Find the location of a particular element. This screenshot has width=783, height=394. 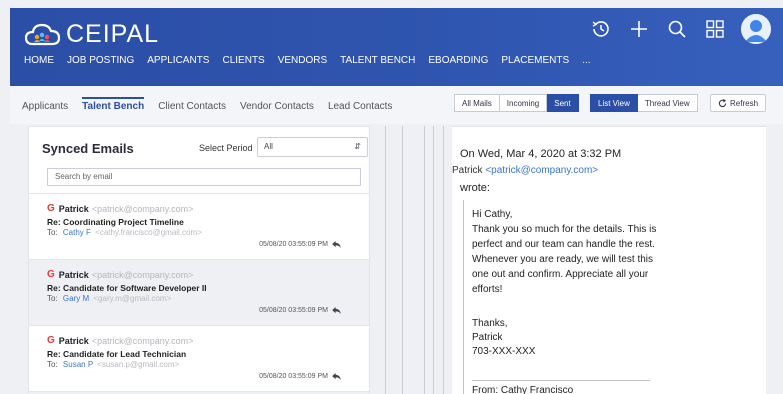

nav-home: HOME is located at coordinates (39, 60).